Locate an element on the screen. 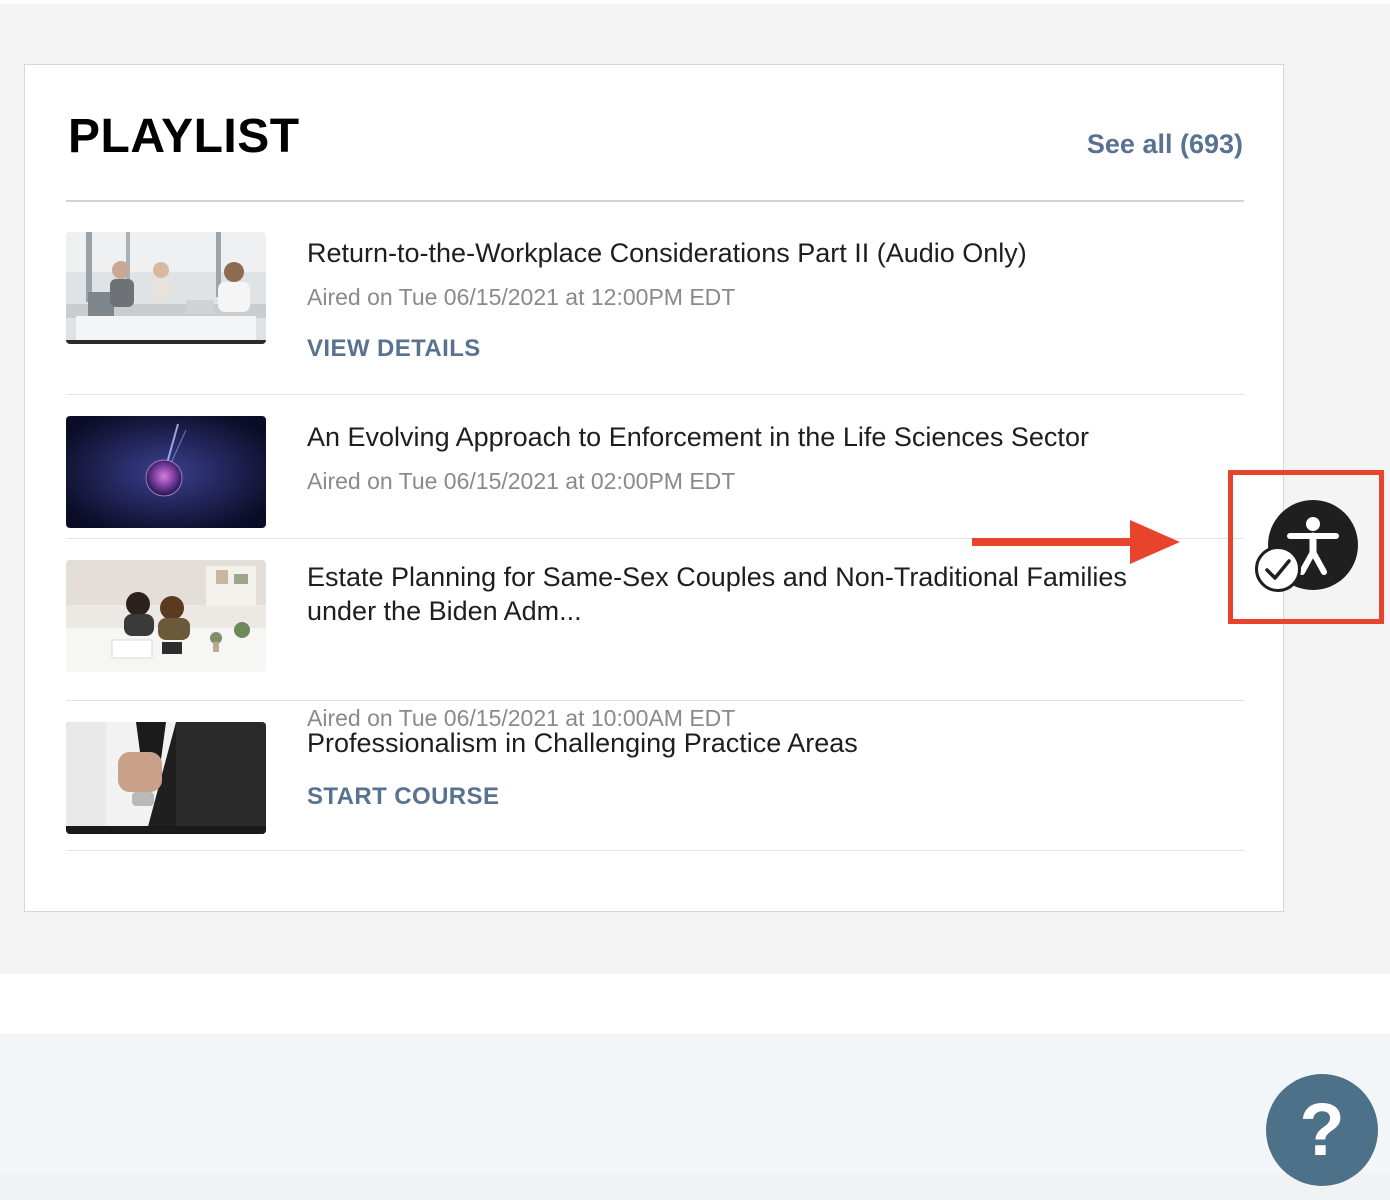 This screenshot has width=1390, height=1200. see-all-link: See all (693) is located at coordinates (1165, 144).